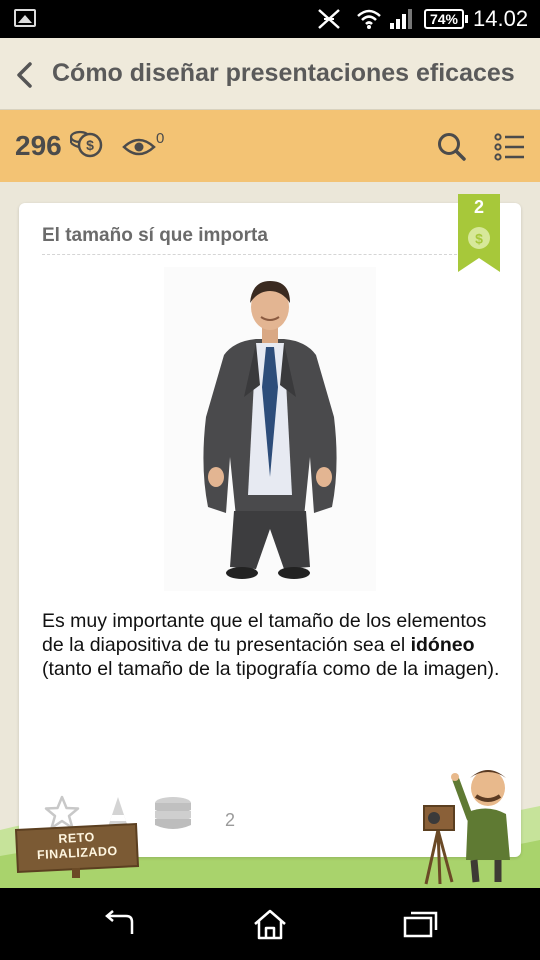 Image resolution: width=540 pixels, height=960 pixels. I want to click on coin-icon: $, so click(86, 144).